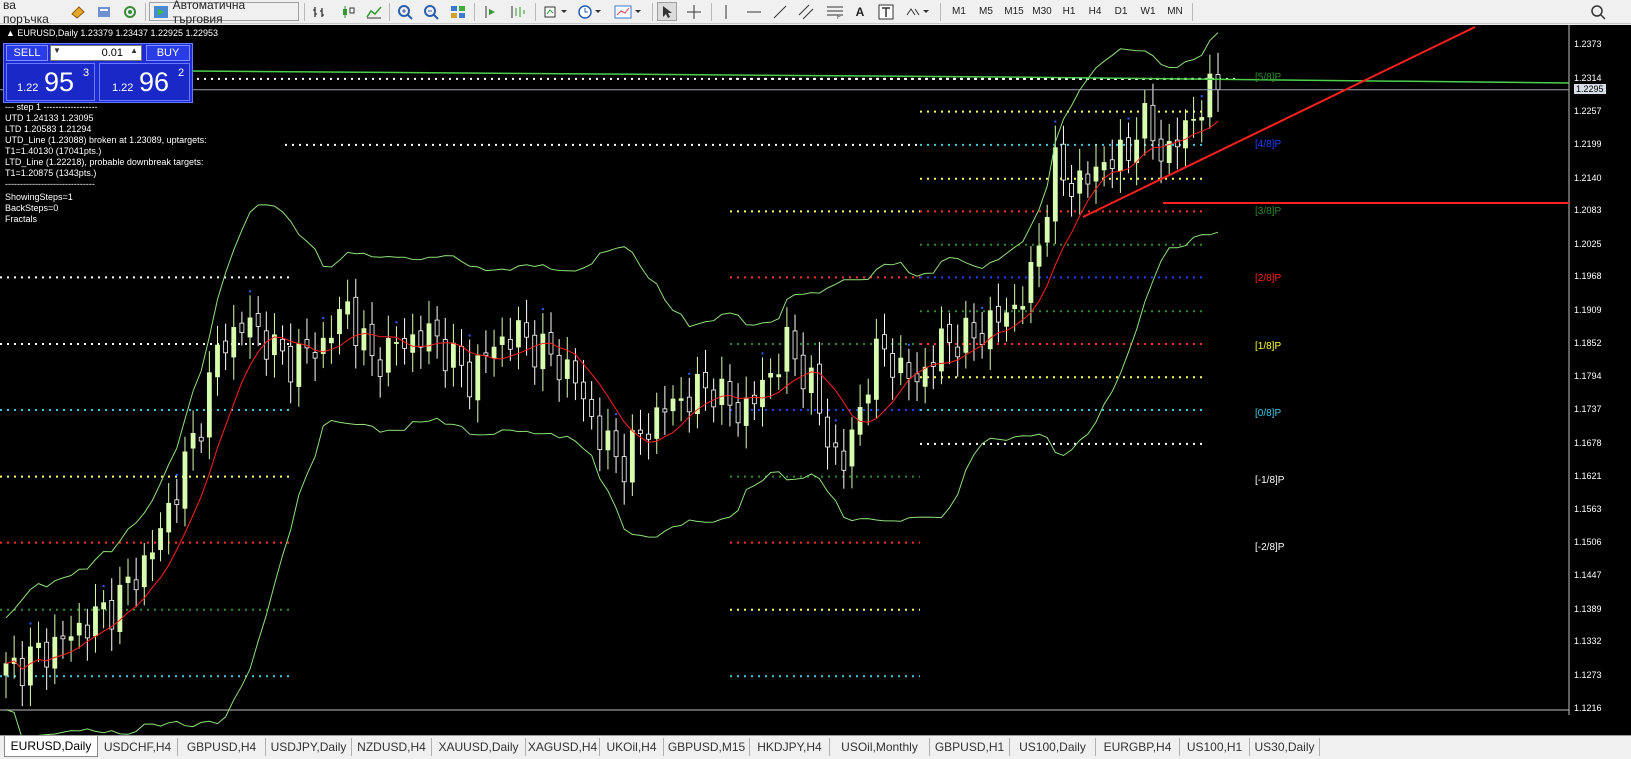 The height and width of the screenshot is (759, 1631). Describe the element at coordinates (835, 11) in the screenshot. I see `fibonacci-icon: F` at that location.